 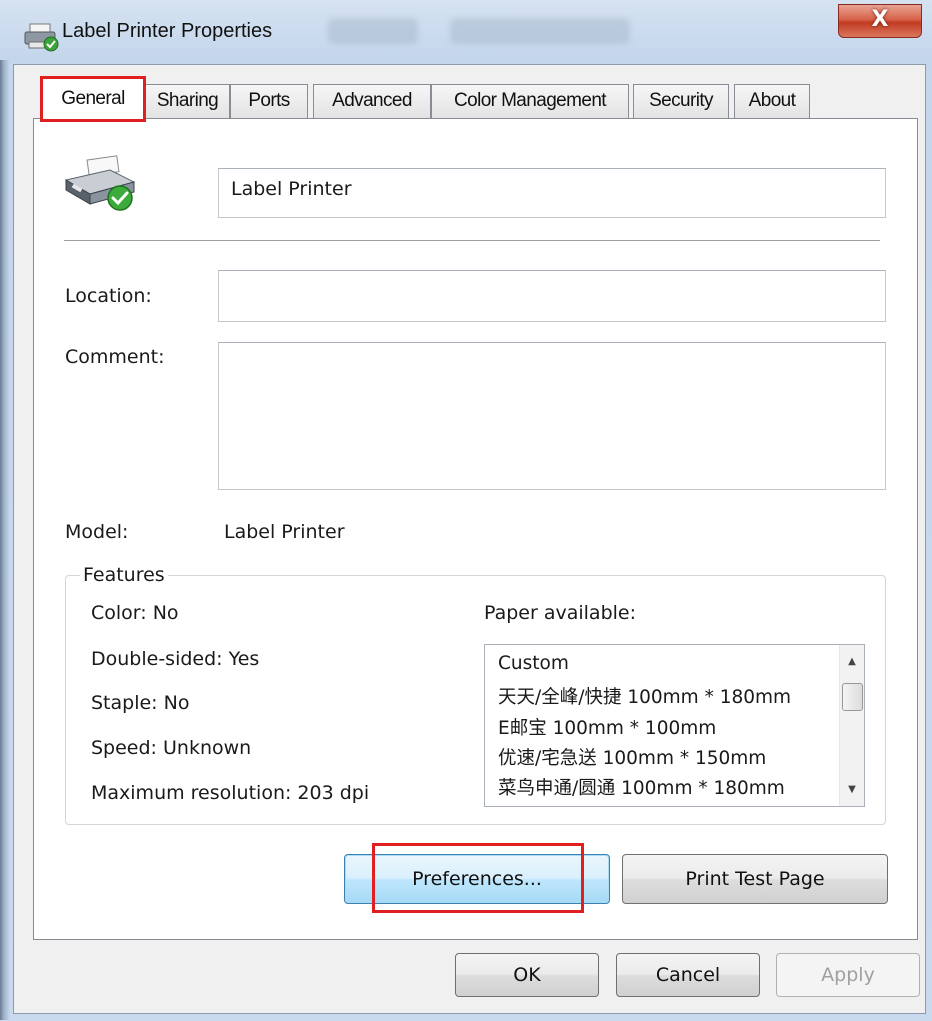 What do you see at coordinates (97, 532) in the screenshot?
I see `model-label: Model:` at bounding box center [97, 532].